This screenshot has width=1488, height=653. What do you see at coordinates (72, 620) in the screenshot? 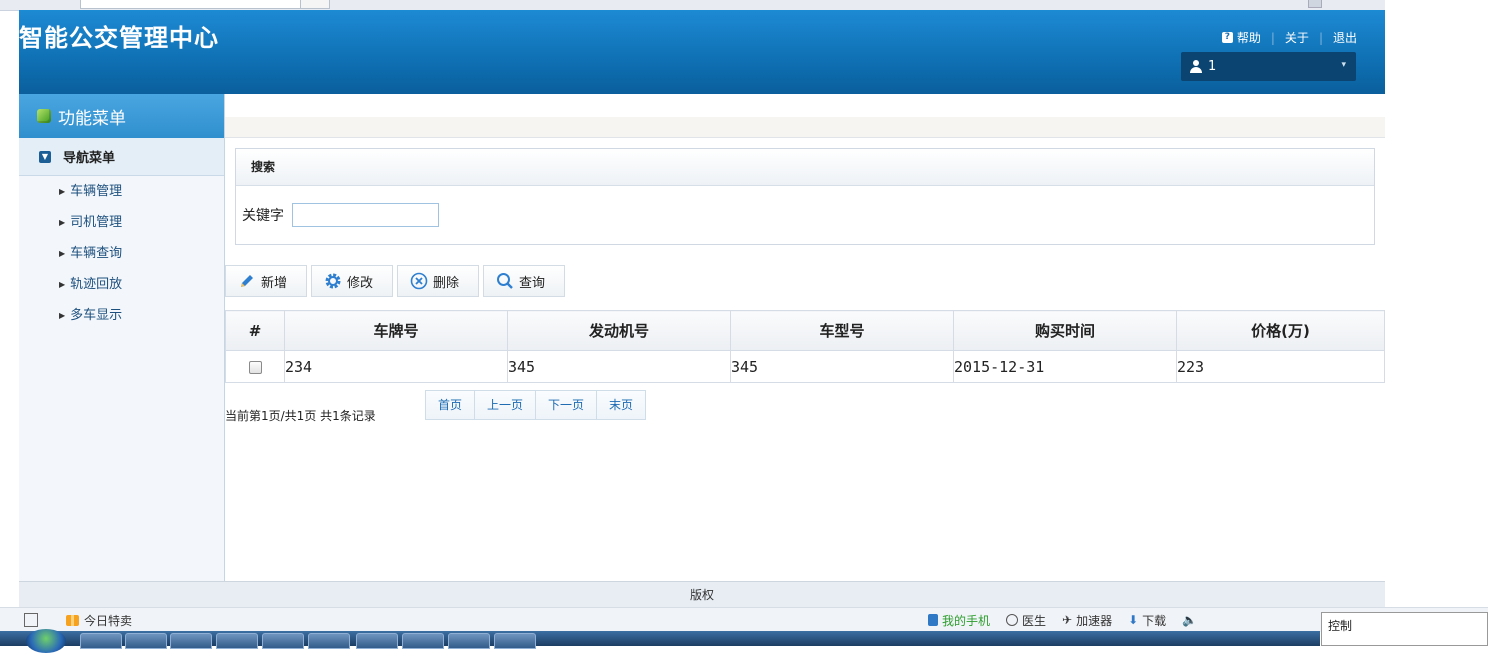
I see `gift-icon` at bounding box center [72, 620].